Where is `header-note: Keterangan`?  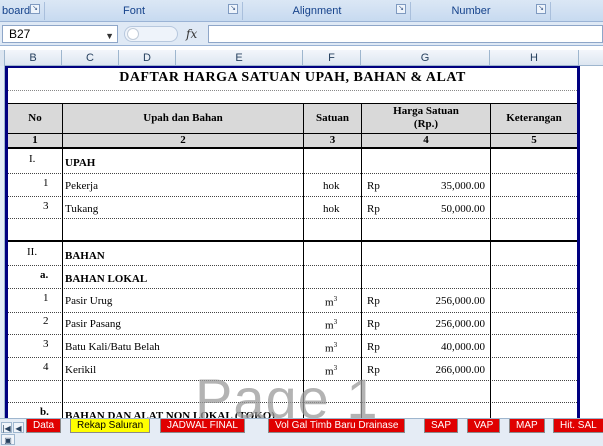 header-note: Keterangan is located at coordinates (534, 118).